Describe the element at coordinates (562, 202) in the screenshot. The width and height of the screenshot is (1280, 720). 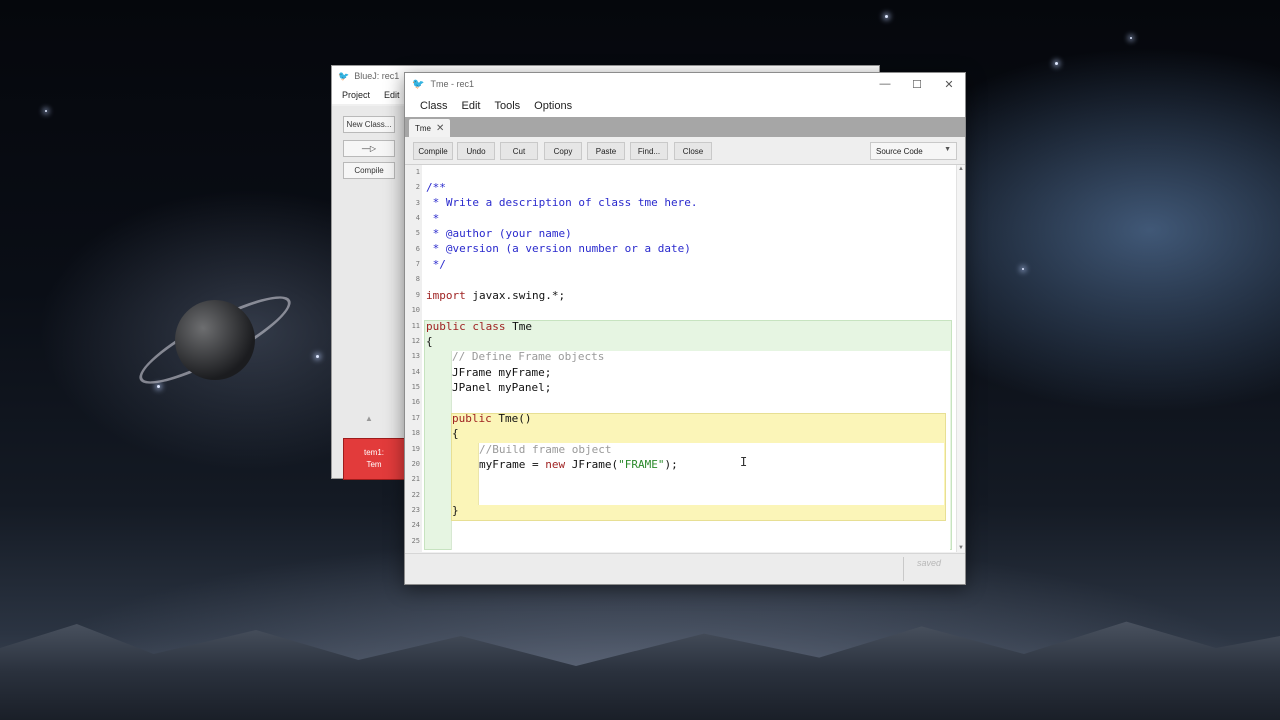
I see `code-line-3: * Write a description of class tme here.` at that location.